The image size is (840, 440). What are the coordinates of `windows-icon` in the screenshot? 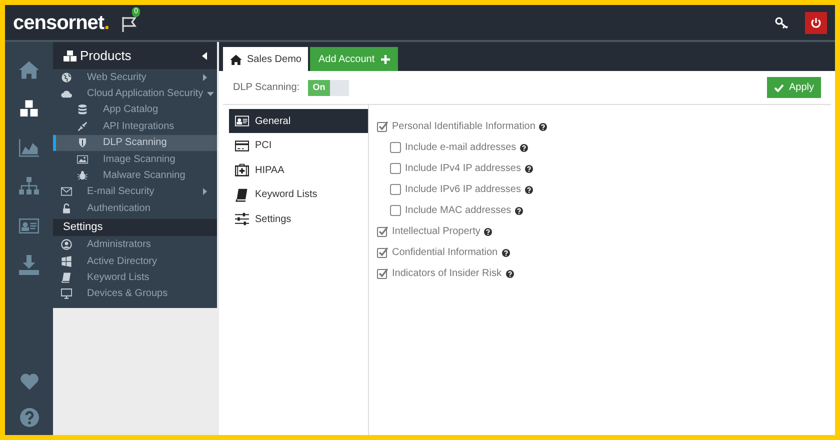 It's located at (66, 261).